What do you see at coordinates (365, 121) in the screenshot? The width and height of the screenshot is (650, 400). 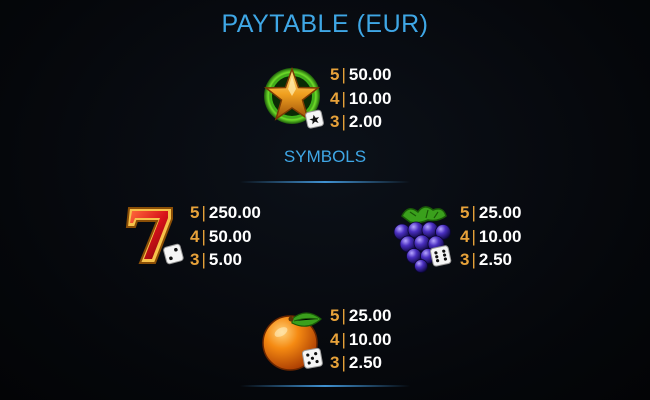 I see `payout-value: 2.00` at bounding box center [365, 121].